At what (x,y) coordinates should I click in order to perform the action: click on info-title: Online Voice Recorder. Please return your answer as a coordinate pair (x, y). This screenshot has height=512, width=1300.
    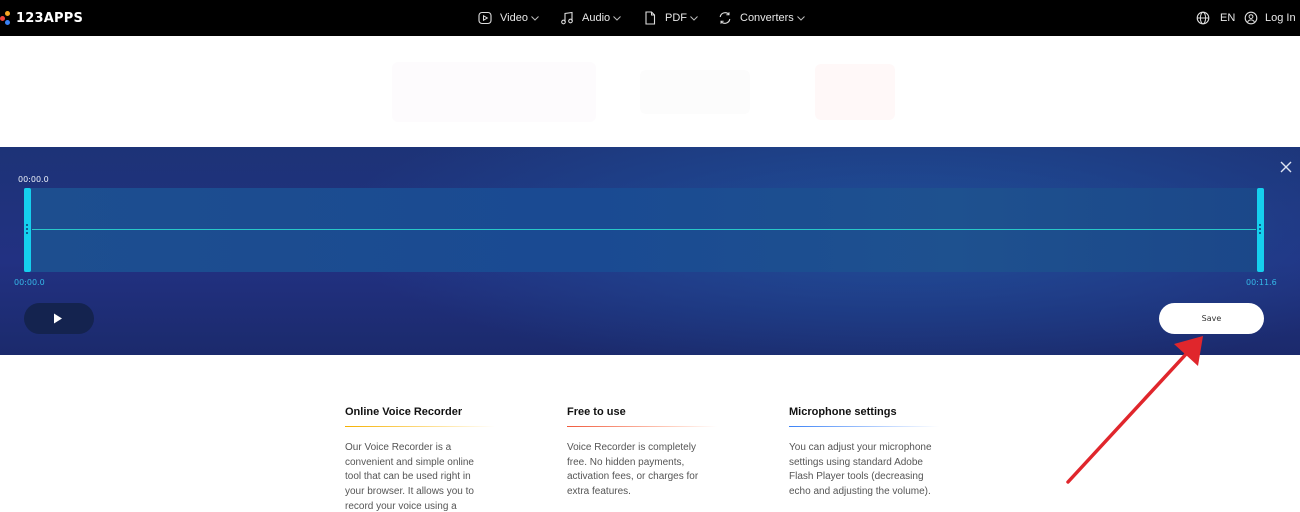
    Looking at the image, I should click on (404, 412).